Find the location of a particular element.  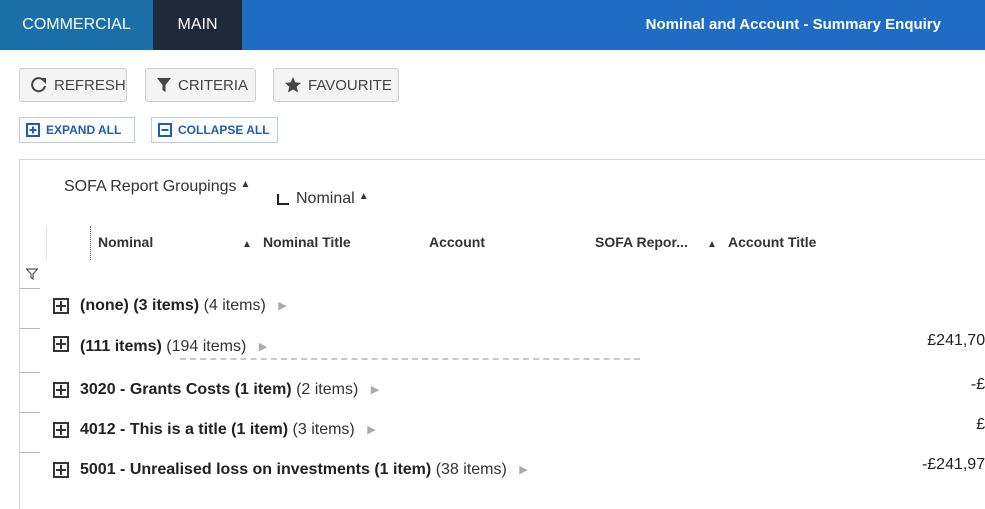

column-header-account: Account is located at coordinates (457, 242).